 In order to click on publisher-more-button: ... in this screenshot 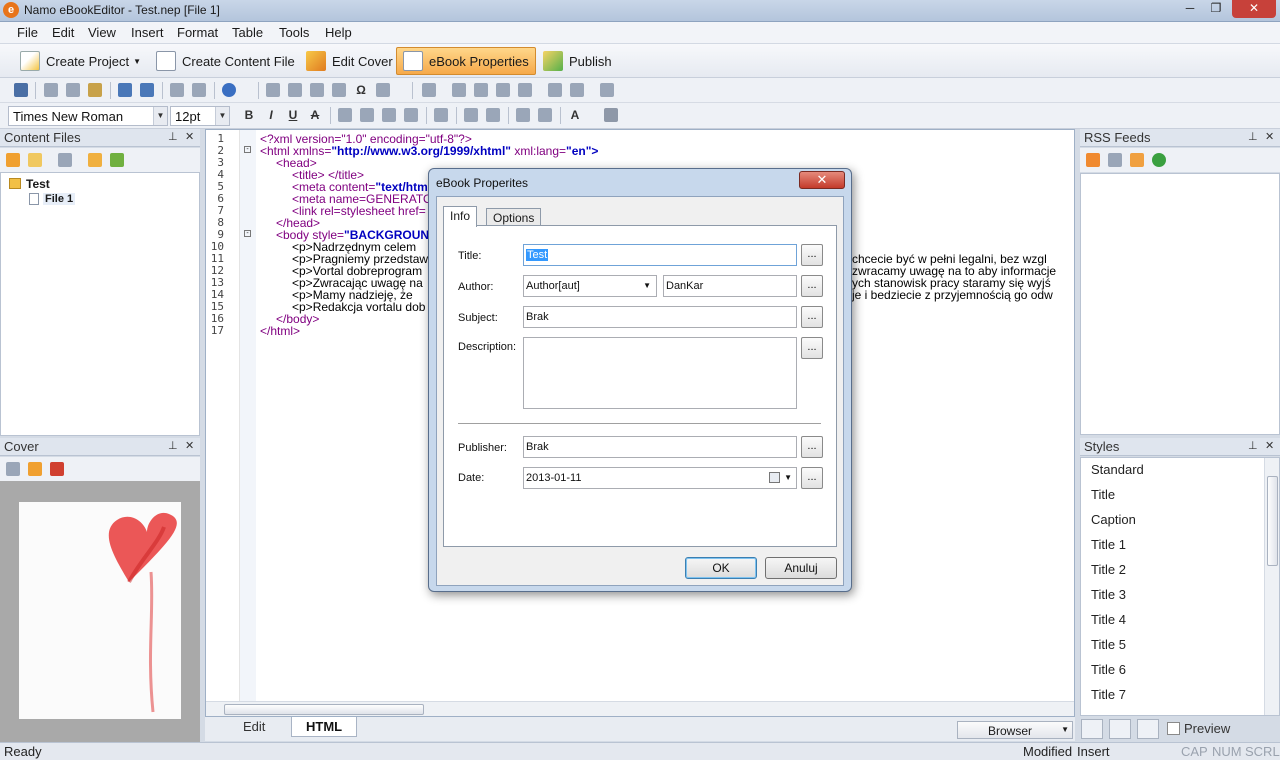, I will do `click(812, 447)`.